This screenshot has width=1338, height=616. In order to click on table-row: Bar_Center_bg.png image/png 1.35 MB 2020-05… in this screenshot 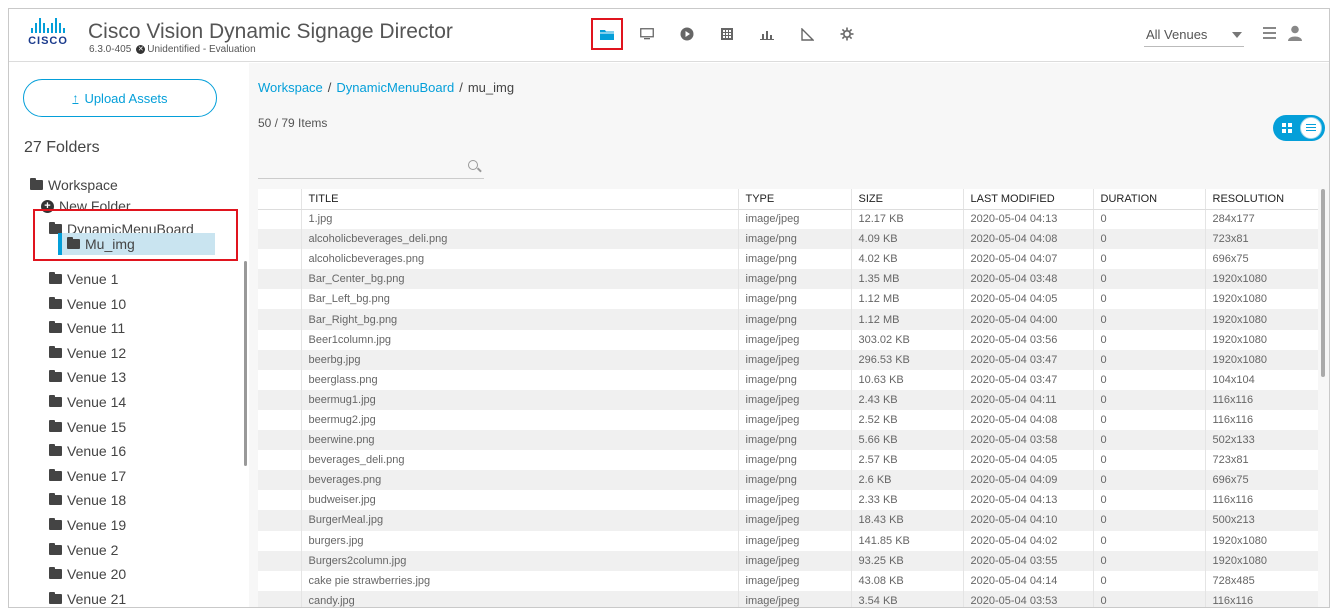, I will do `click(788, 279)`.